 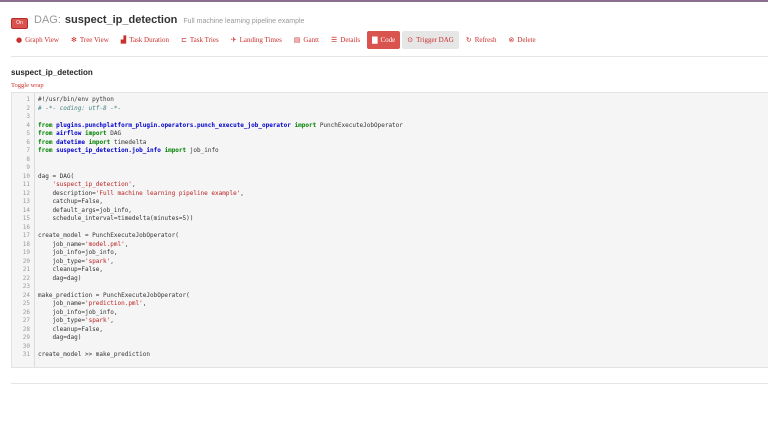 What do you see at coordinates (56, 176) in the screenshot?
I see `code-token: dag = DAG(` at bounding box center [56, 176].